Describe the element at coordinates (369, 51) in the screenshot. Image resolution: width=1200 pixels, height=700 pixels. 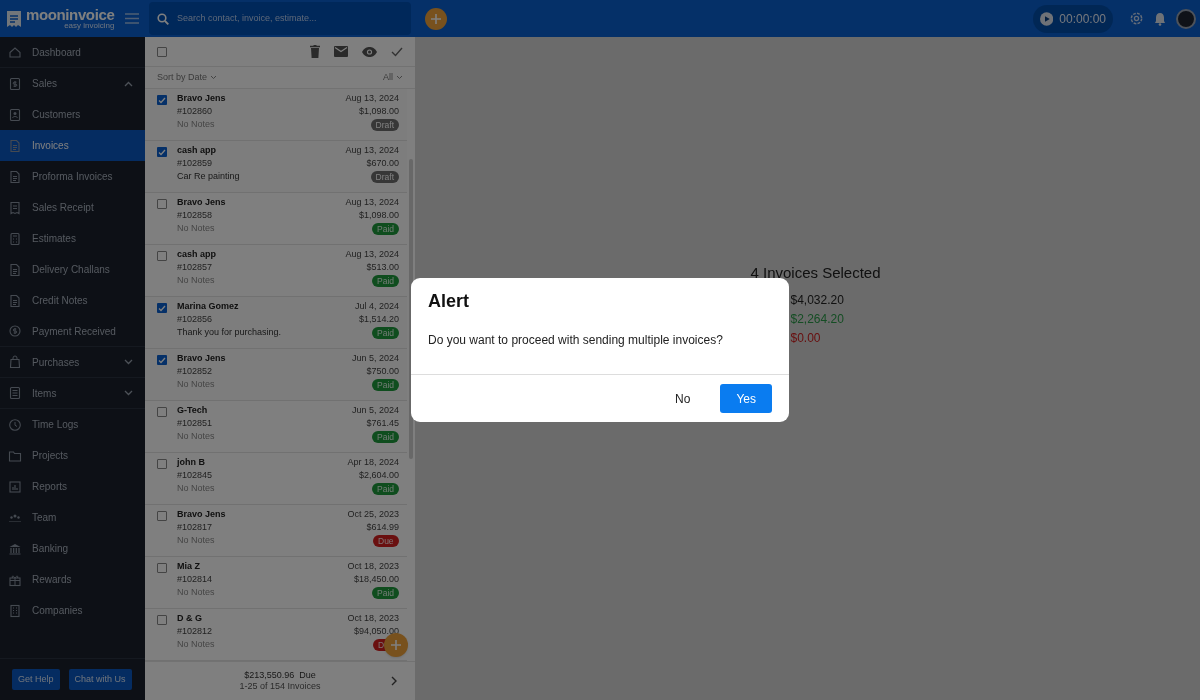
I see `eye-icon` at that location.